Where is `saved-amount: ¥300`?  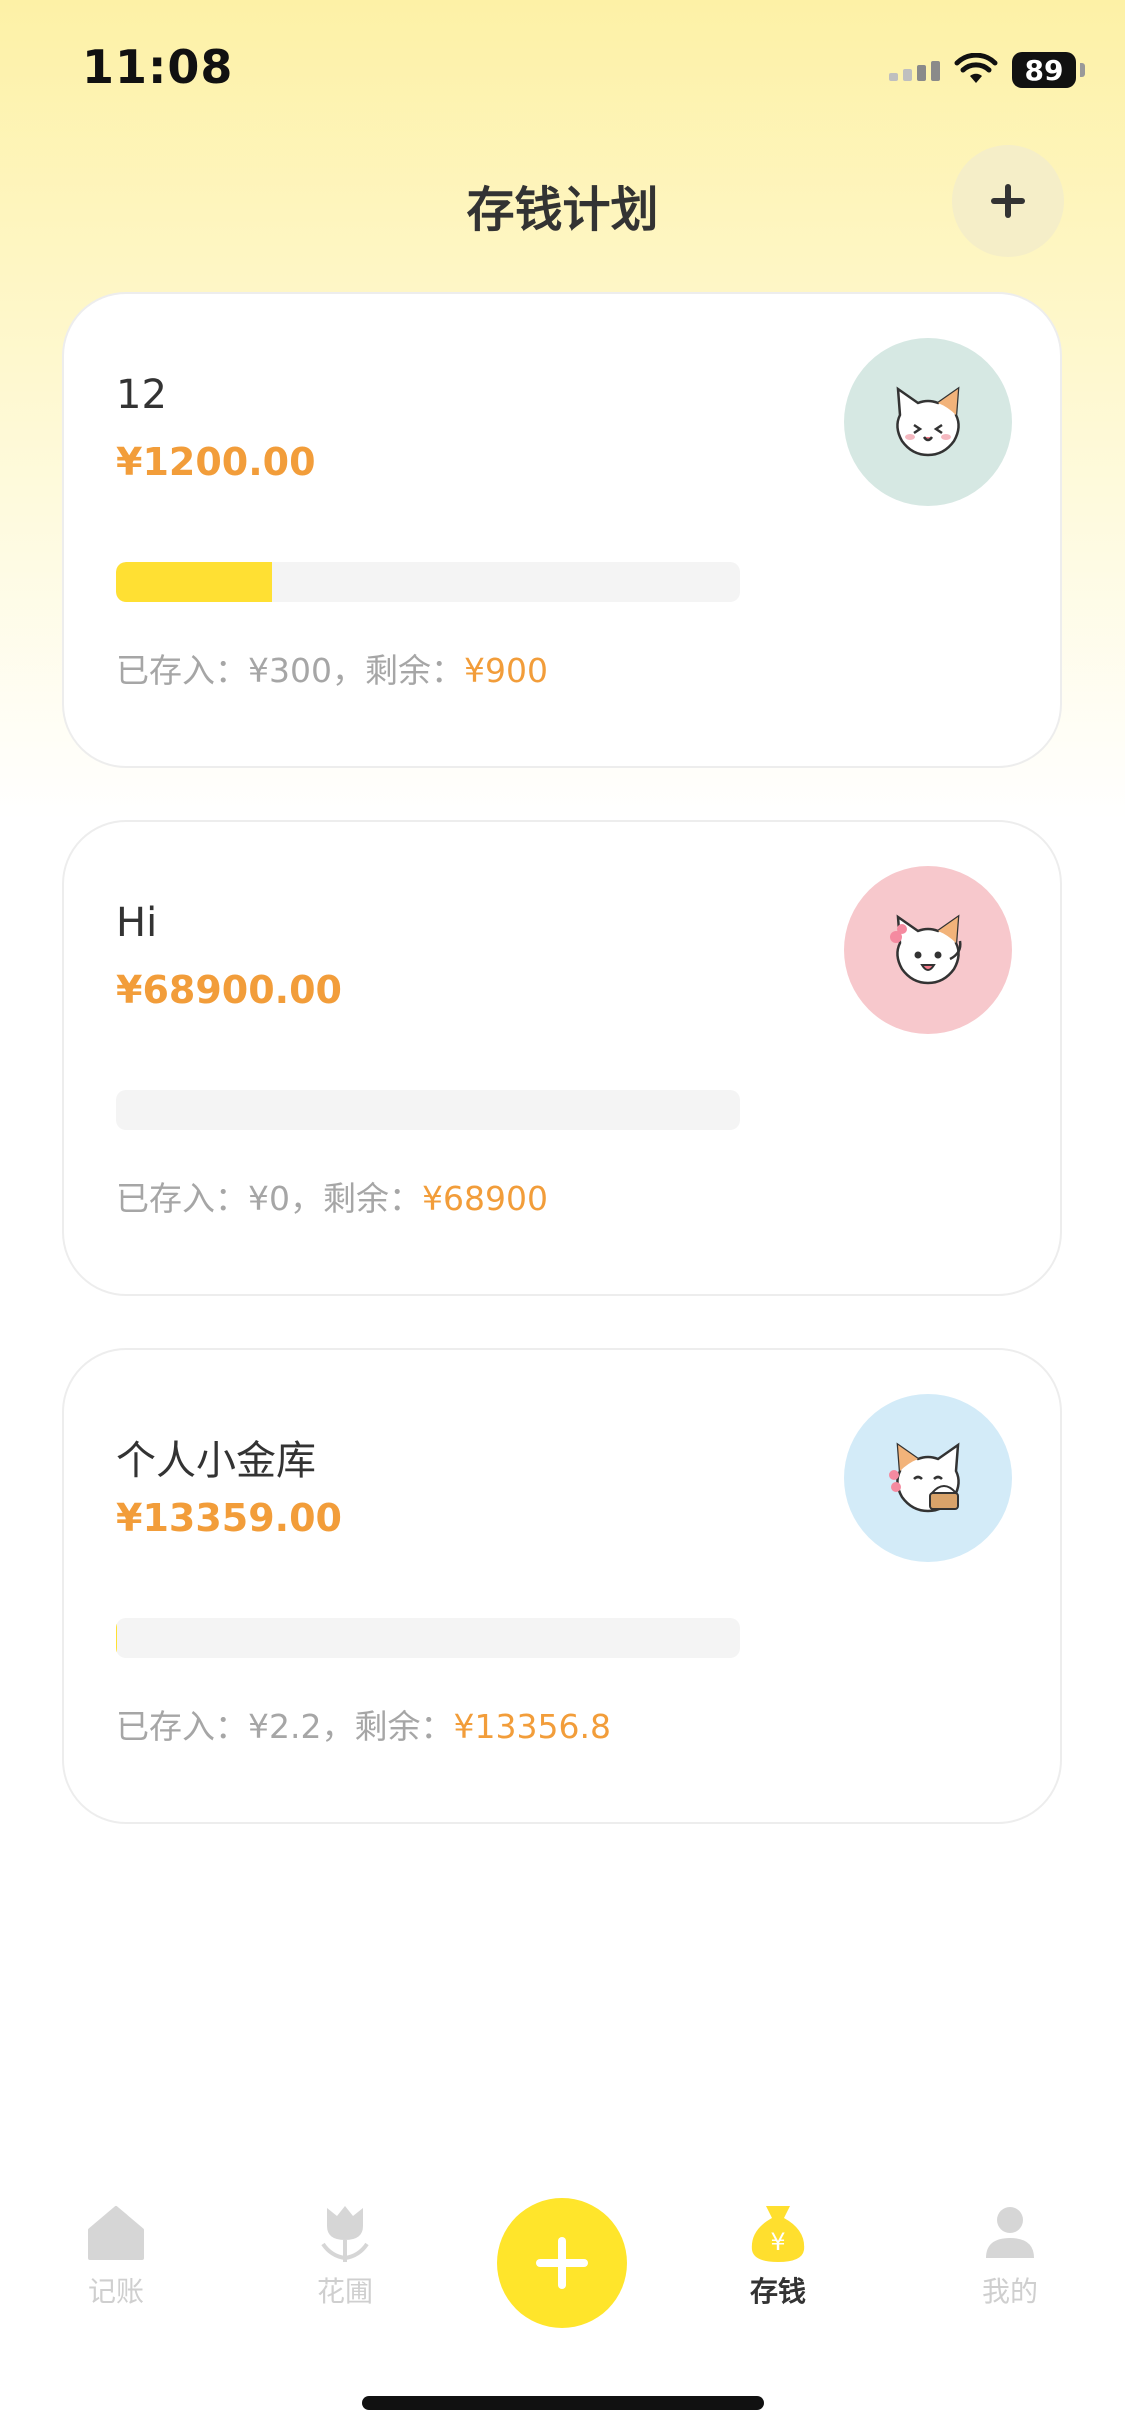
saved-amount: ¥300 is located at coordinates (290, 670).